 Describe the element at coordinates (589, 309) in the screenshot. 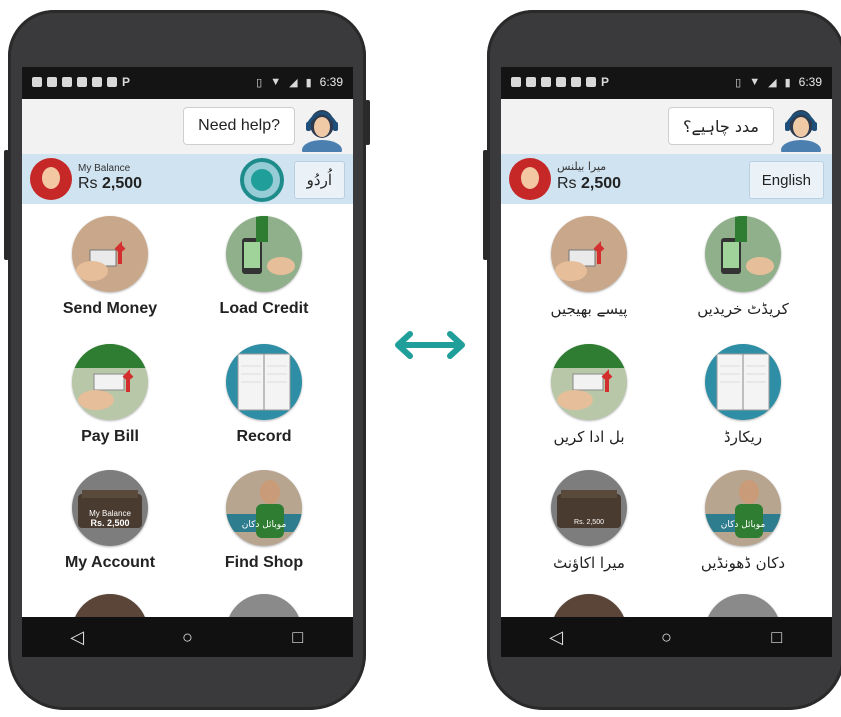

I see `tile-label: پیسے بھیجیں` at that location.